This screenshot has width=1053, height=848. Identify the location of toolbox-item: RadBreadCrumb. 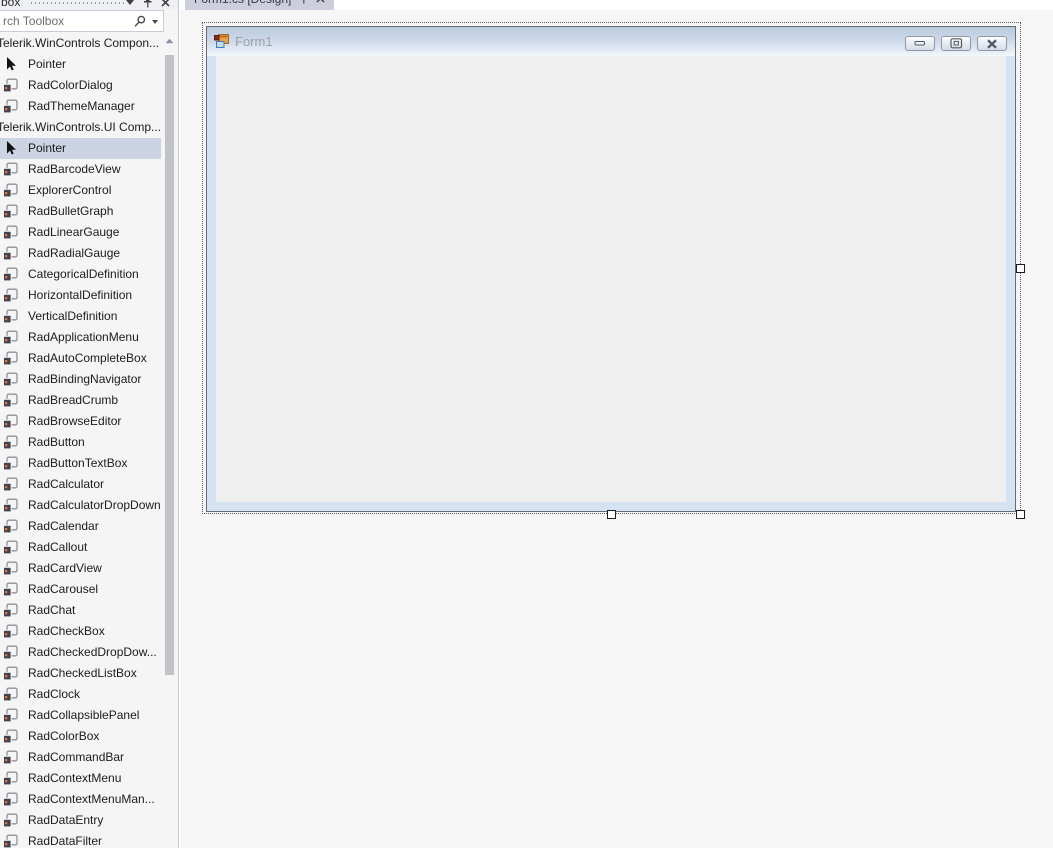
(80, 400).